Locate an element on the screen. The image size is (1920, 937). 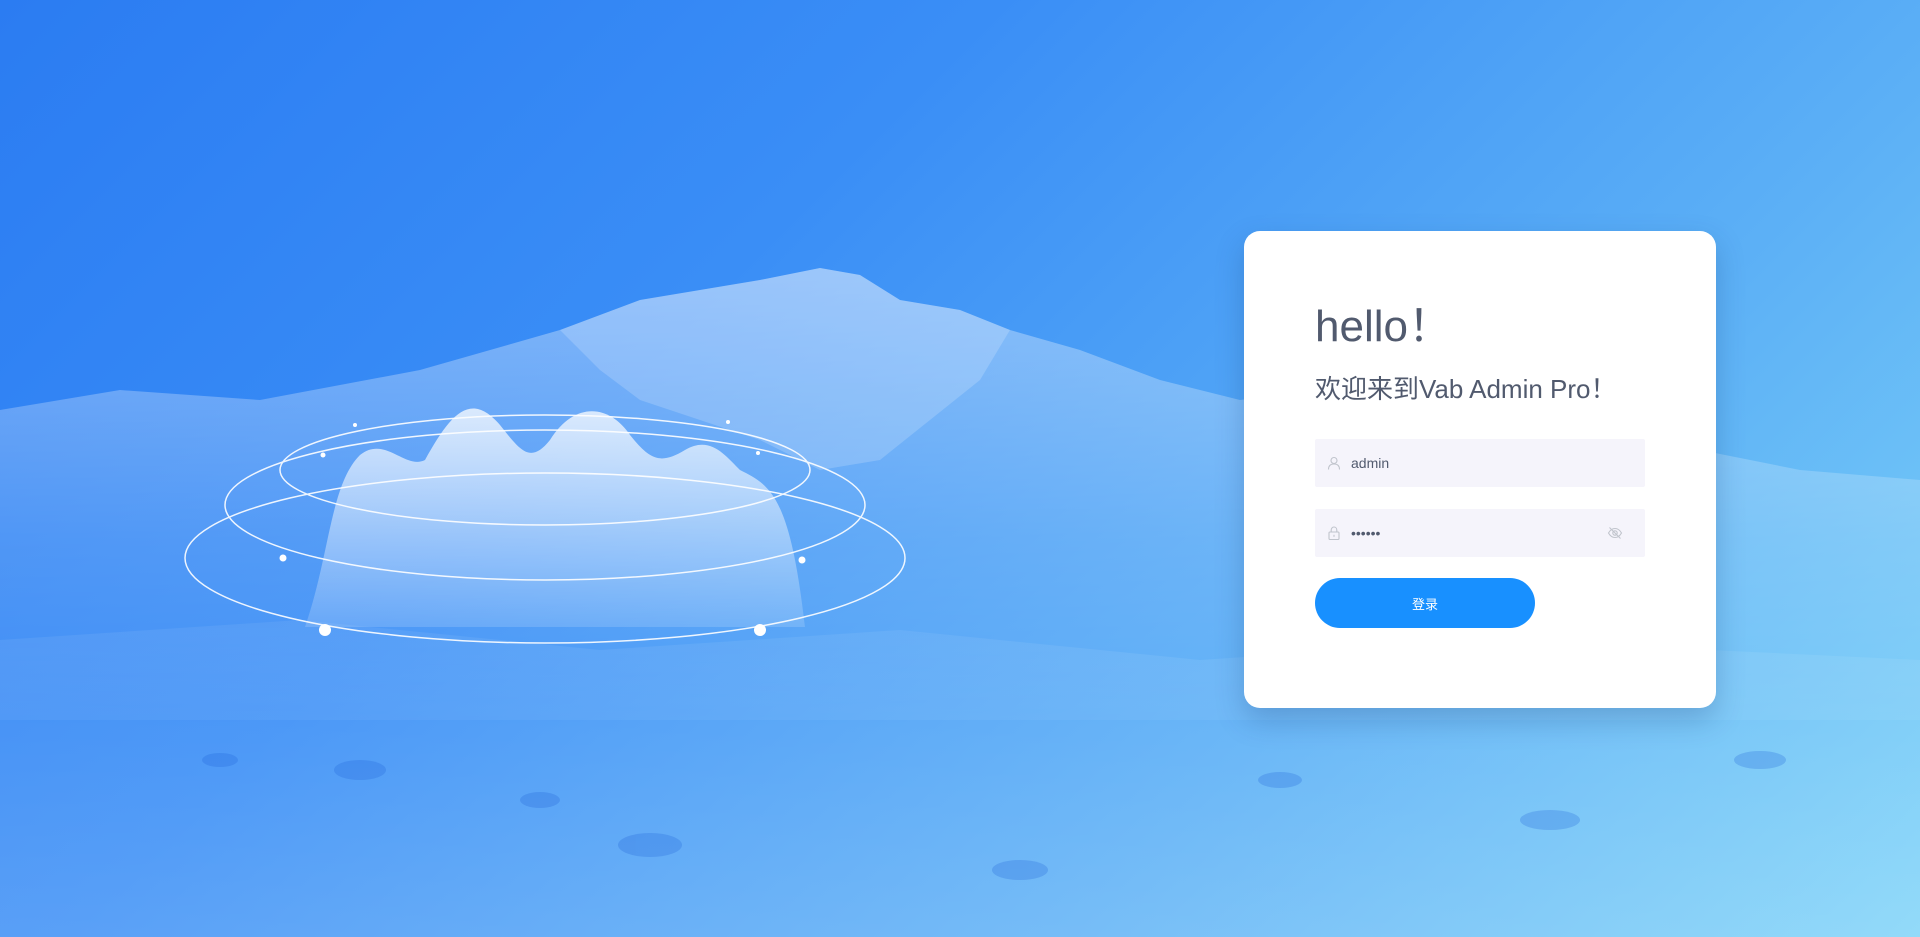
greeting-title: hello！ is located at coordinates (1383, 326).